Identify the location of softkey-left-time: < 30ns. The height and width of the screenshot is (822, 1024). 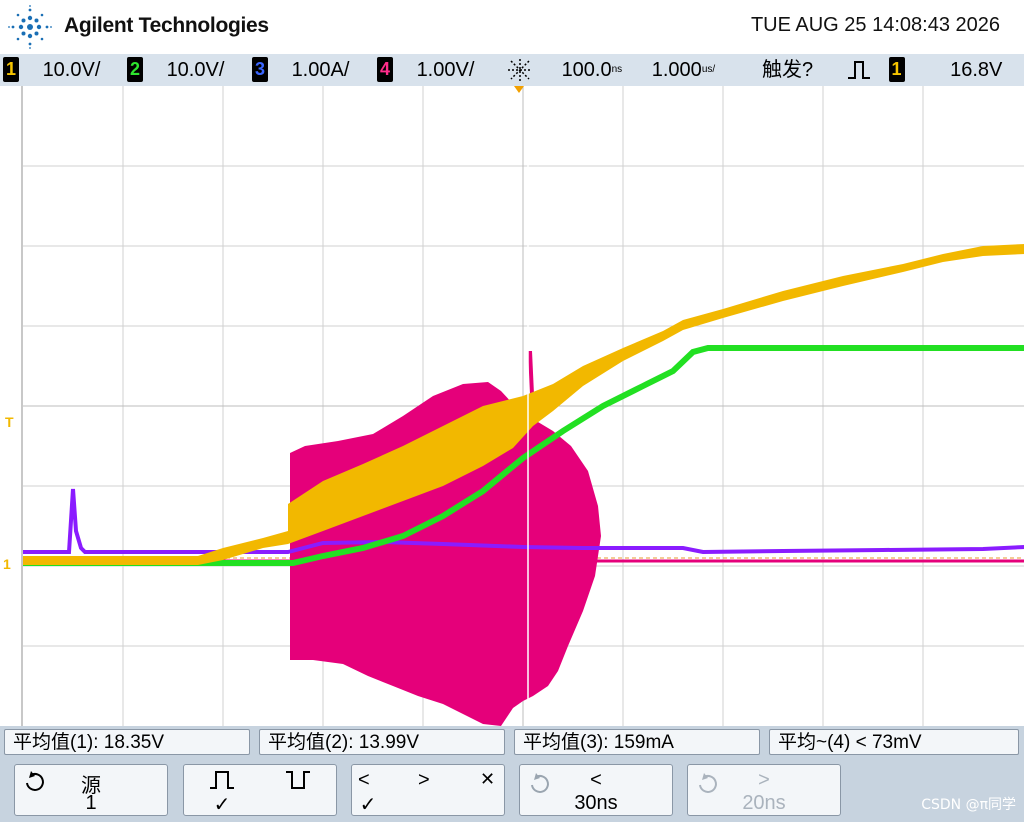
(596, 790).